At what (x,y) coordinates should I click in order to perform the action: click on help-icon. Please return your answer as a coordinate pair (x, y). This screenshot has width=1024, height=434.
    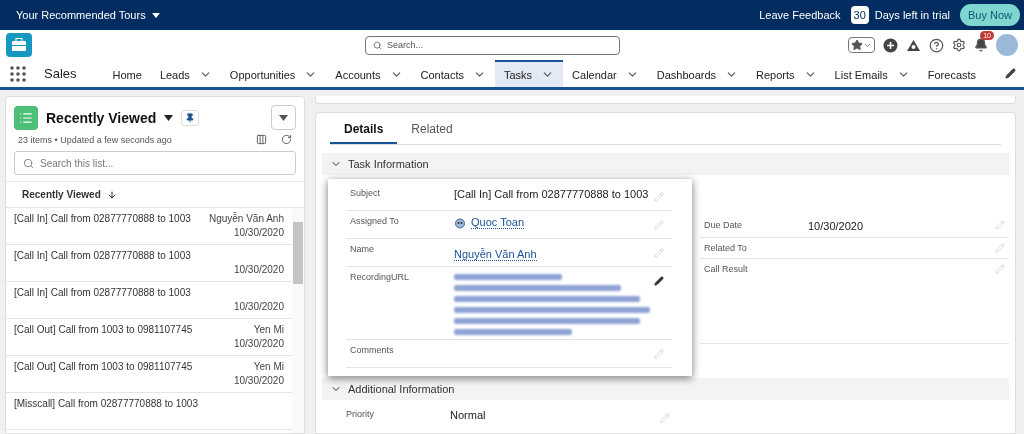
    Looking at the image, I should click on (936, 45).